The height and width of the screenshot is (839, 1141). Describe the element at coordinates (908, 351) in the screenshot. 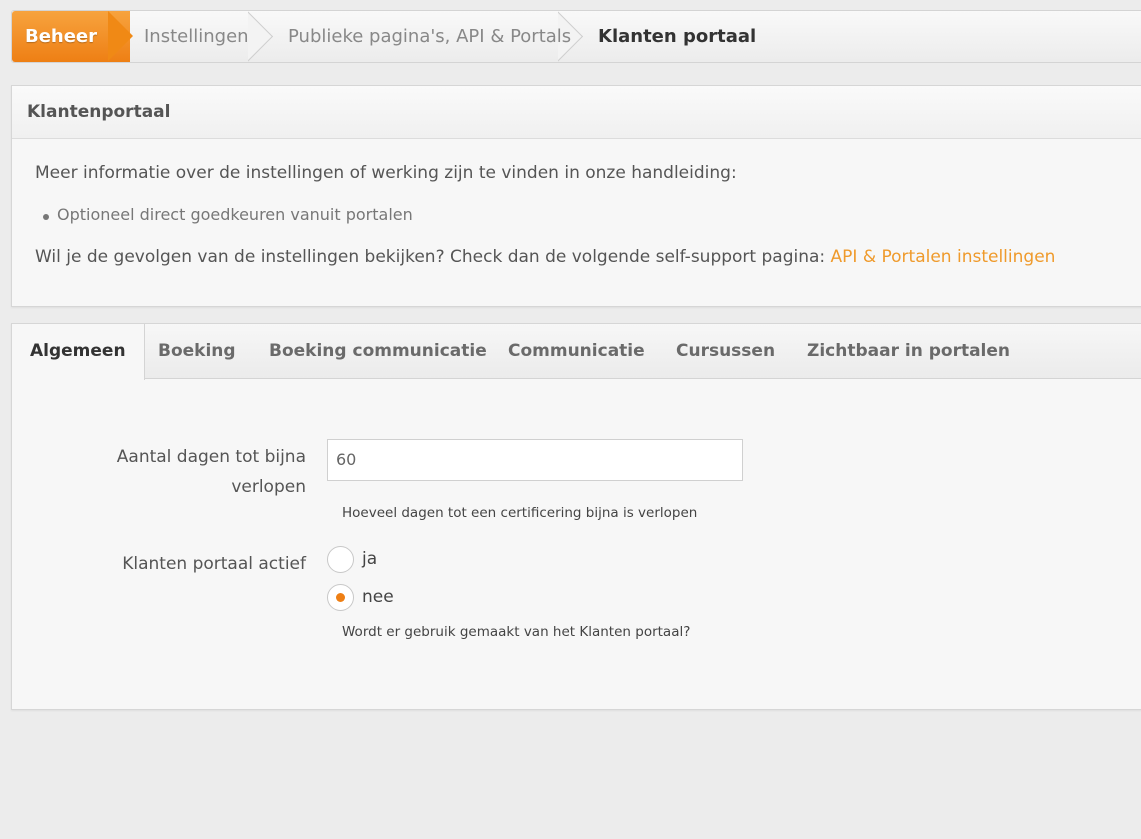

I see `tab-zichtbaar-in-portalen: Zichtbaar in portalen` at that location.